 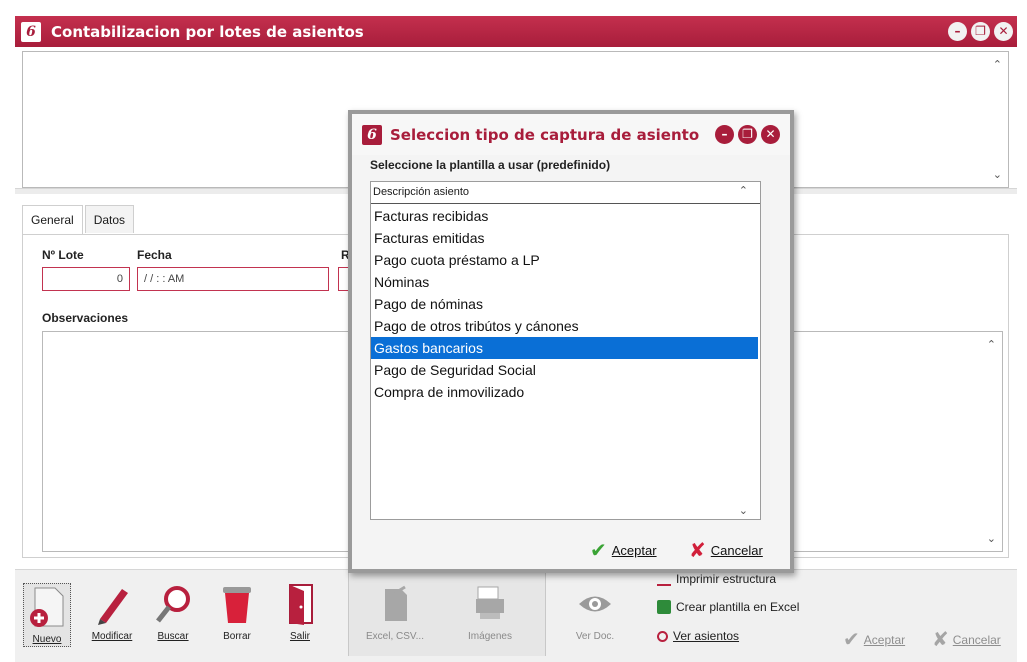 What do you see at coordinates (565, 282) in the screenshot?
I see `list-item: Nóminas` at bounding box center [565, 282].